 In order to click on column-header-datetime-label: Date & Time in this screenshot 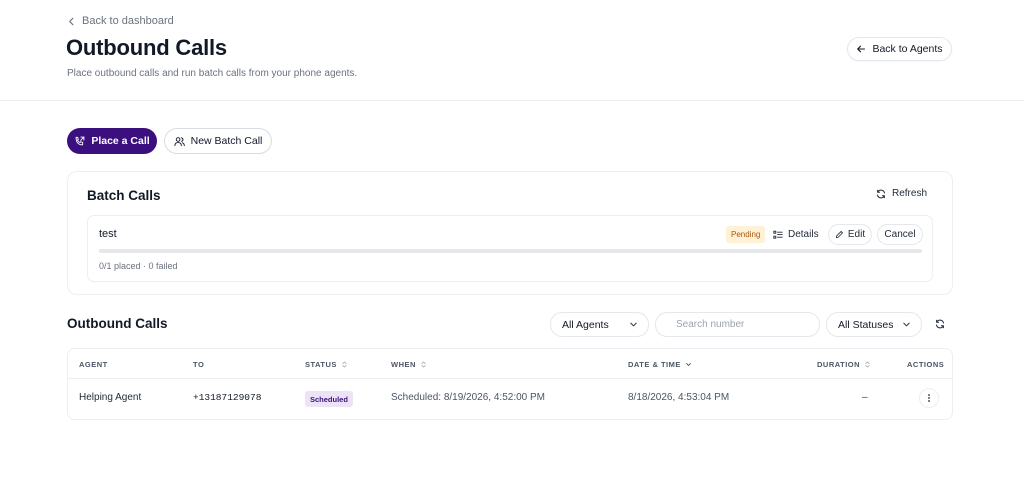, I will do `click(654, 364)`.